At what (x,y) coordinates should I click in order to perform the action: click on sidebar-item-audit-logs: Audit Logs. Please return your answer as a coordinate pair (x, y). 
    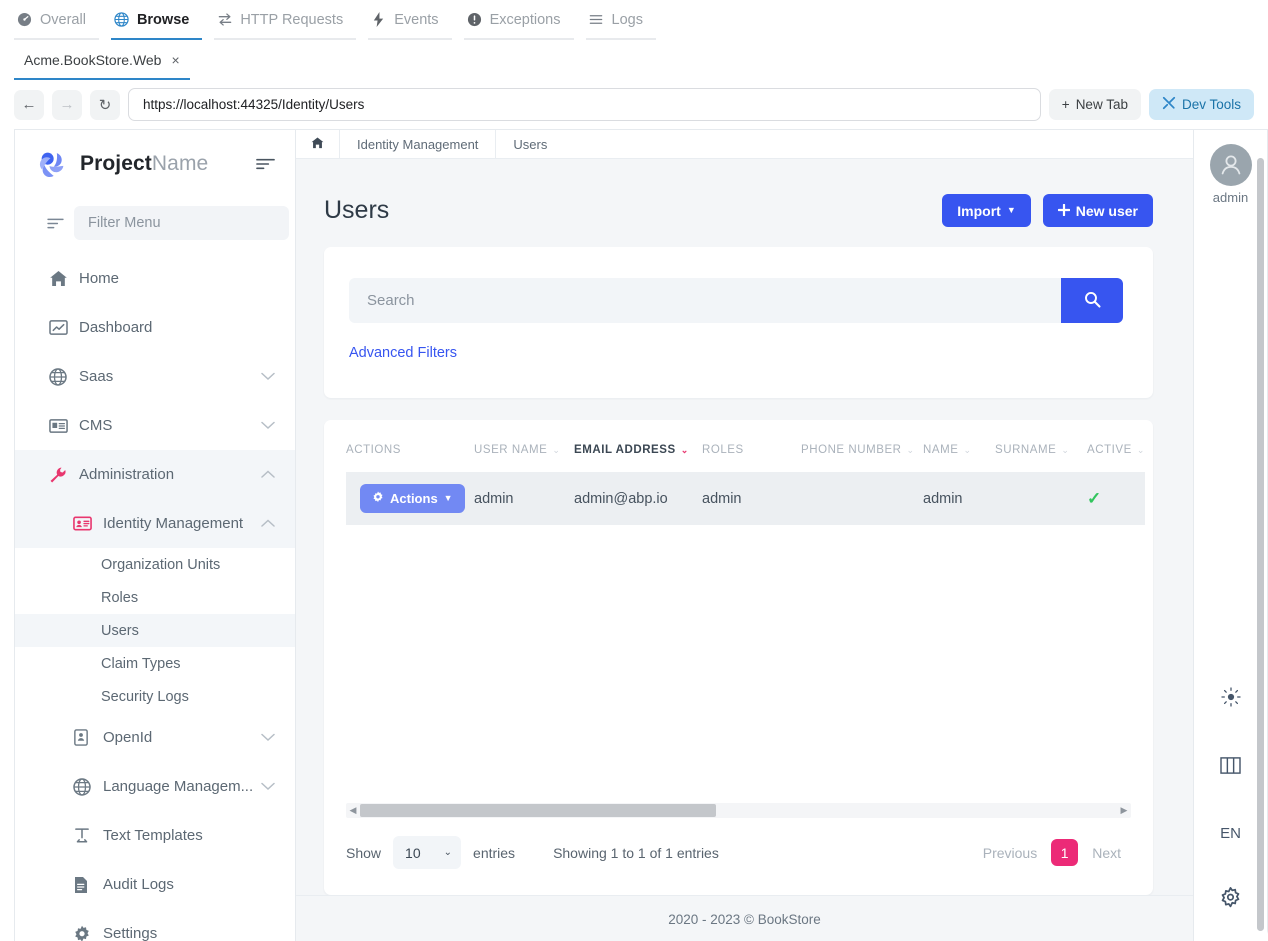
    Looking at the image, I should click on (155, 884).